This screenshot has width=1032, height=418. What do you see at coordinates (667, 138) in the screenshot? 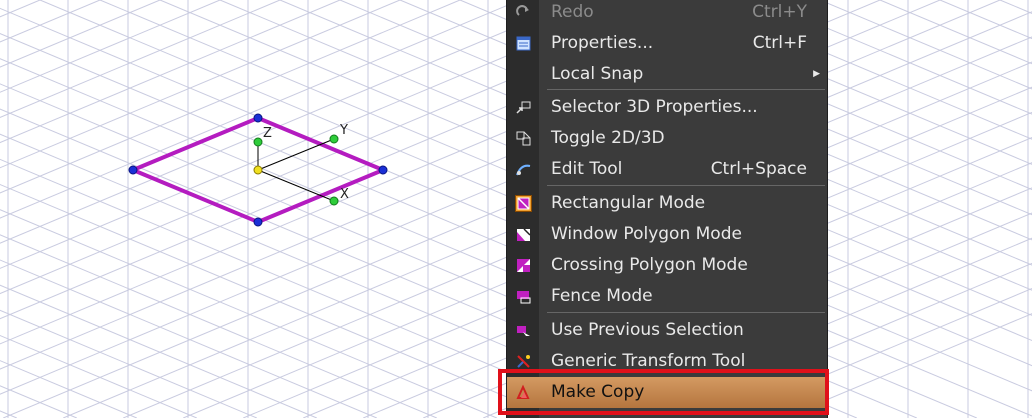
I see `menu-item-toggle-2d3d: Toggle 2D/3D` at bounding box center [667, 138].